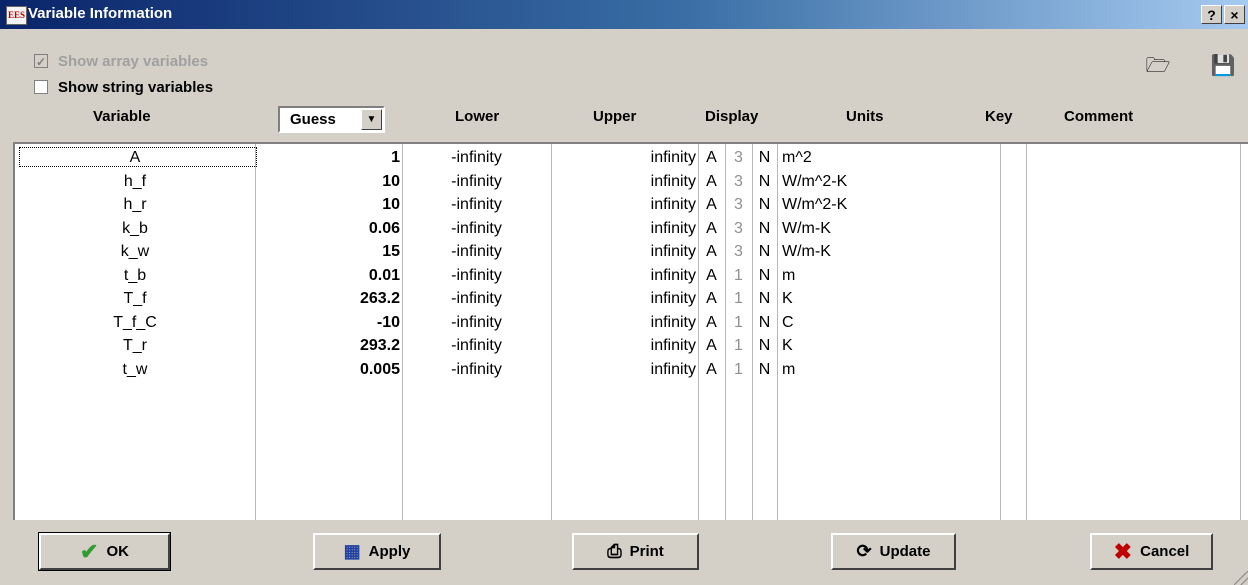  What do you see at coordinates (1241, 578) in the screenshot?
I see `resize-grip-icon` at bounding box center [1241, 578].